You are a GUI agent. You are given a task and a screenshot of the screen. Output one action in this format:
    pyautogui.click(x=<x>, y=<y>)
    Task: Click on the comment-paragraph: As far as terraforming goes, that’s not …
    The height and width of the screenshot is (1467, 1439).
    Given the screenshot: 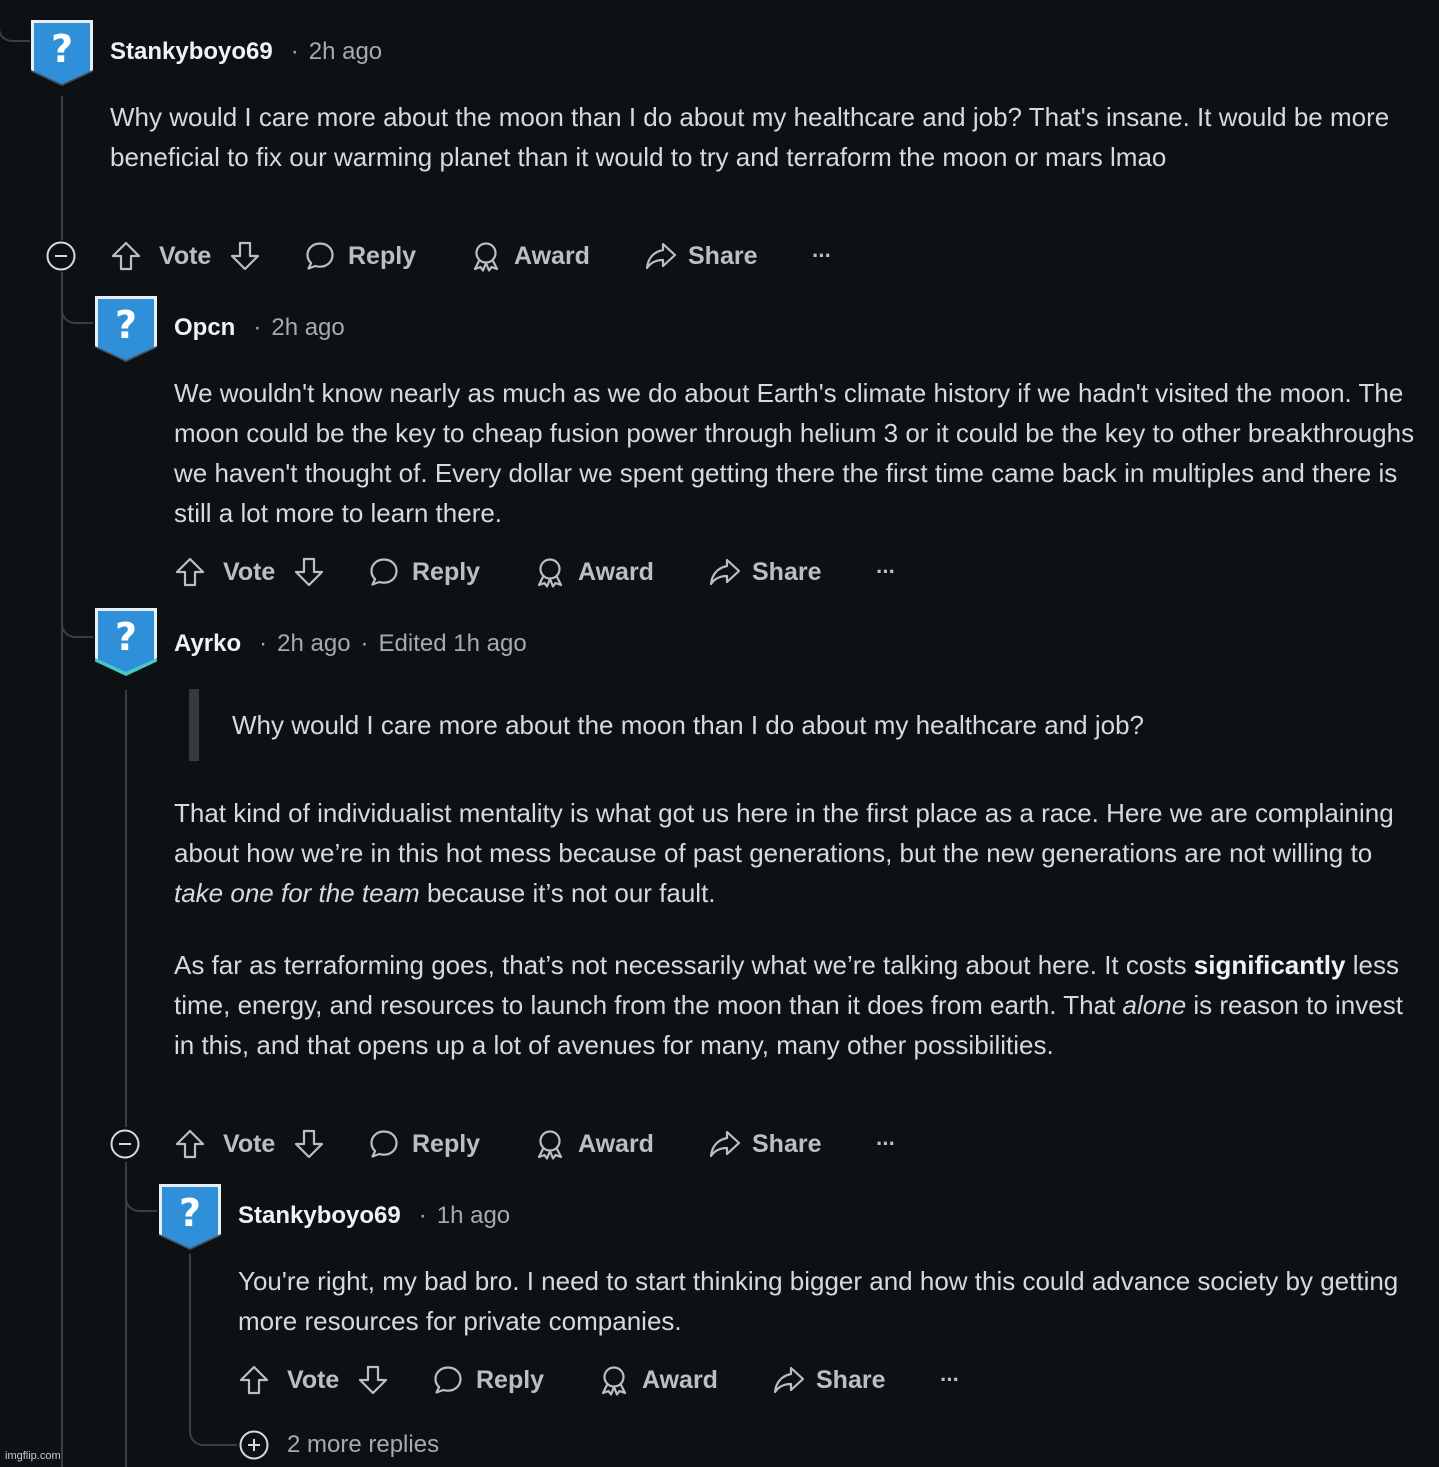 What is the action you would take?
    pyautogui.click(x=788, y=1005)
    